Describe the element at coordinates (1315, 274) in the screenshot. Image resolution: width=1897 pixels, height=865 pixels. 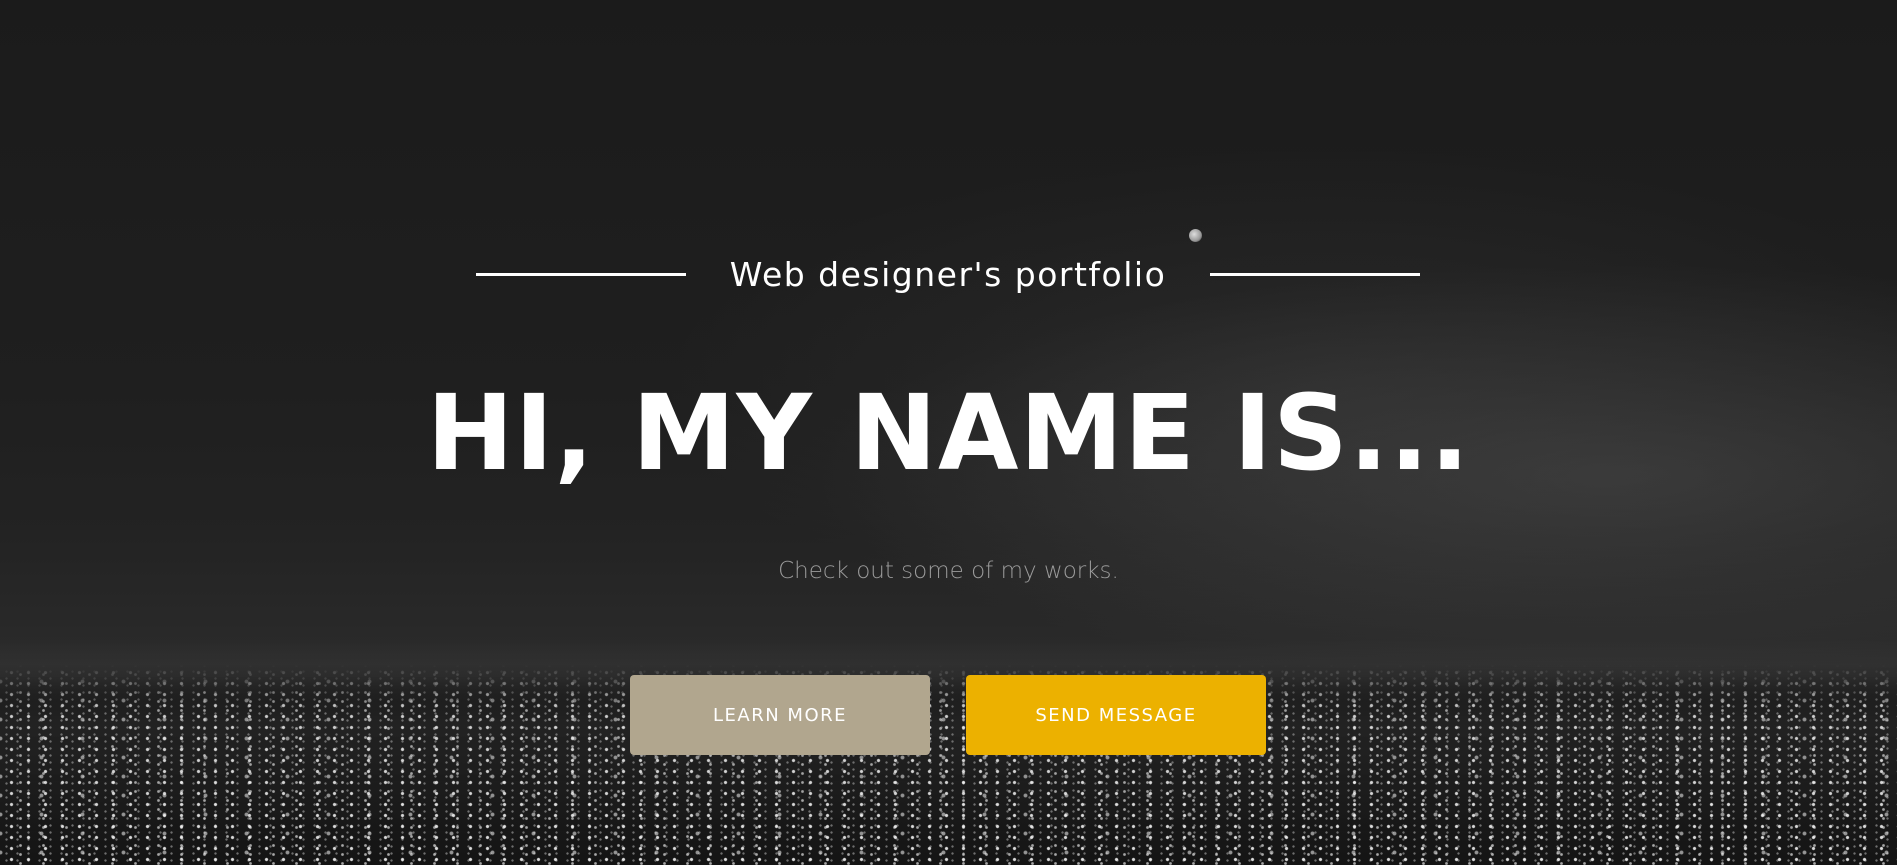
I see `tagline-right-divider` at that location.